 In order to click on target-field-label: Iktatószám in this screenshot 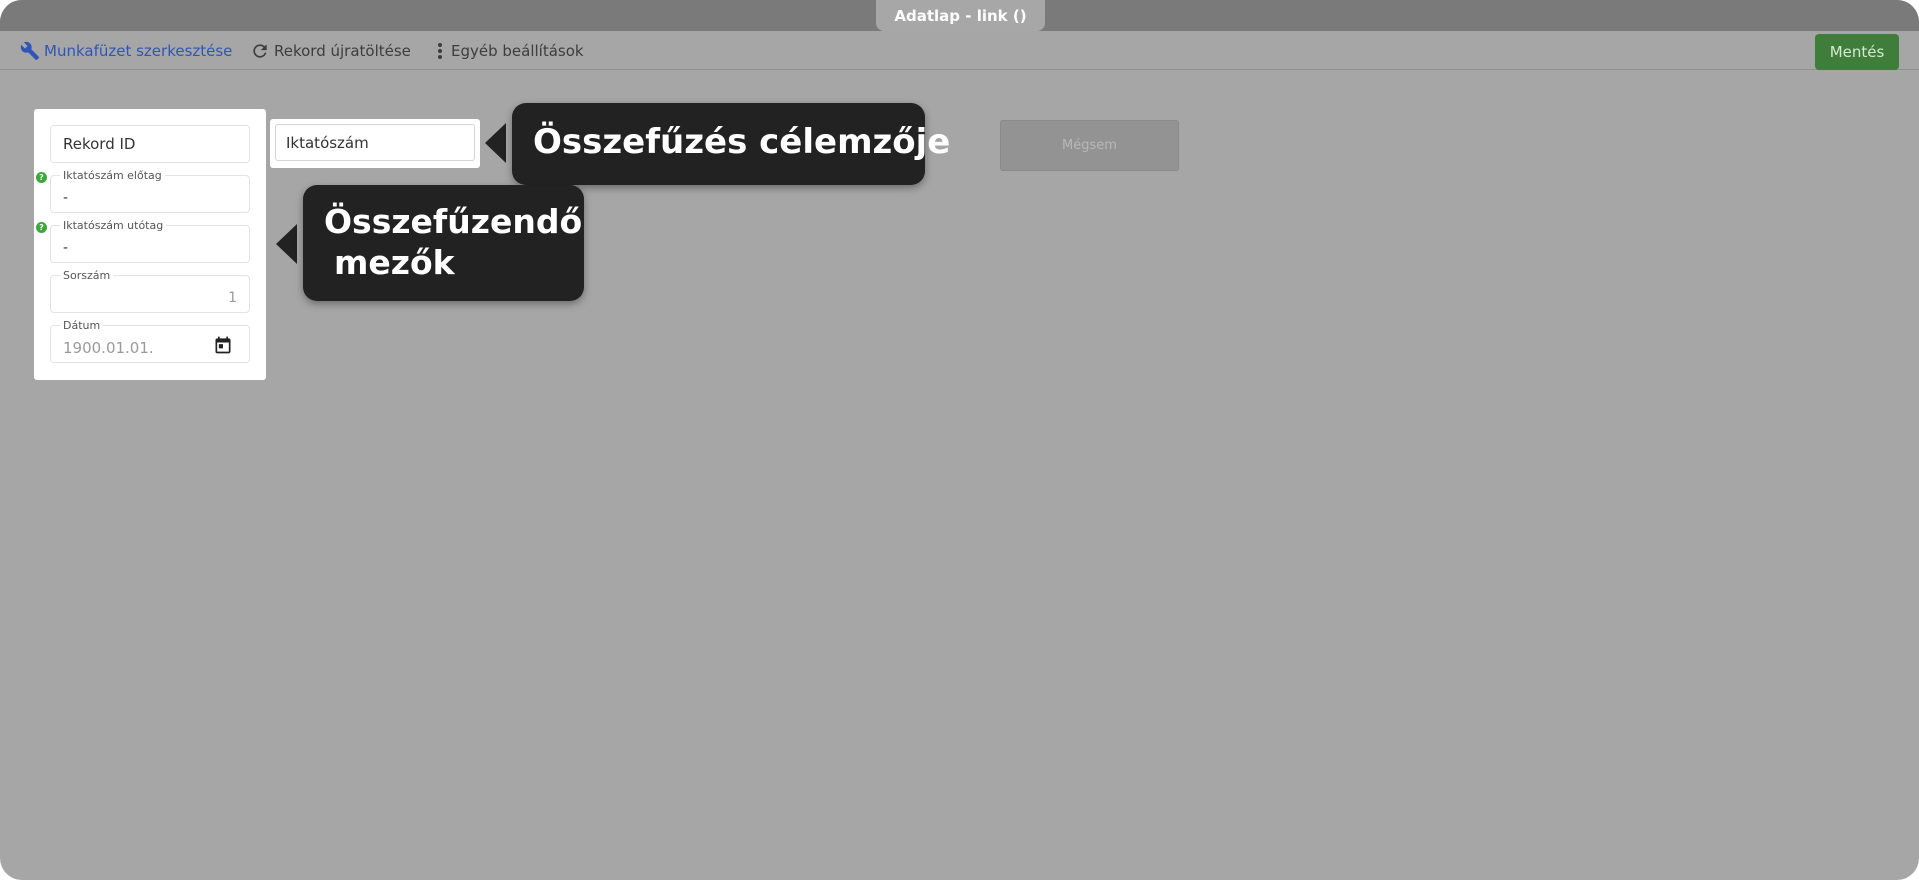, I will do `click(327, 143)`.